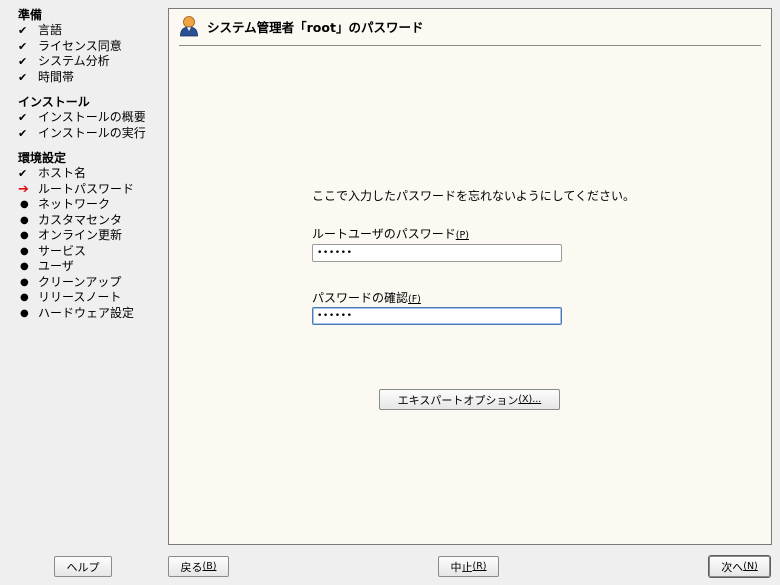 The width and height of the screenshot is (780, 585). I want to click on sidebar-step-system-analysis: ✔ システム分析, so click(90, 62).